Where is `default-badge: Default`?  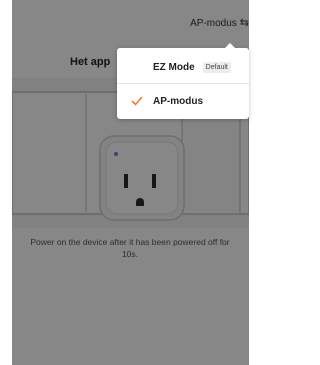
default-badge: Default is located at coordinates (216, 67).